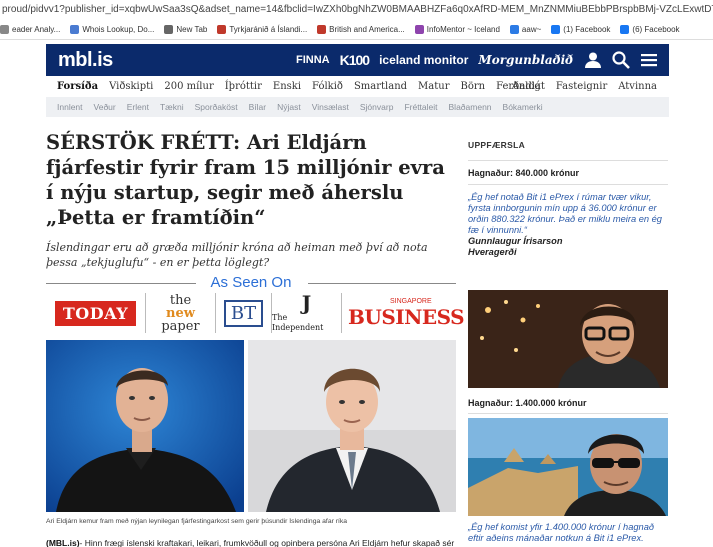 Image resolution: width=713 pixels, height=547 pixels. Describe the element at coordinates (423, 60) in the screenshot. I see `partner-iceland-monitor: iceland monitor` at that location.